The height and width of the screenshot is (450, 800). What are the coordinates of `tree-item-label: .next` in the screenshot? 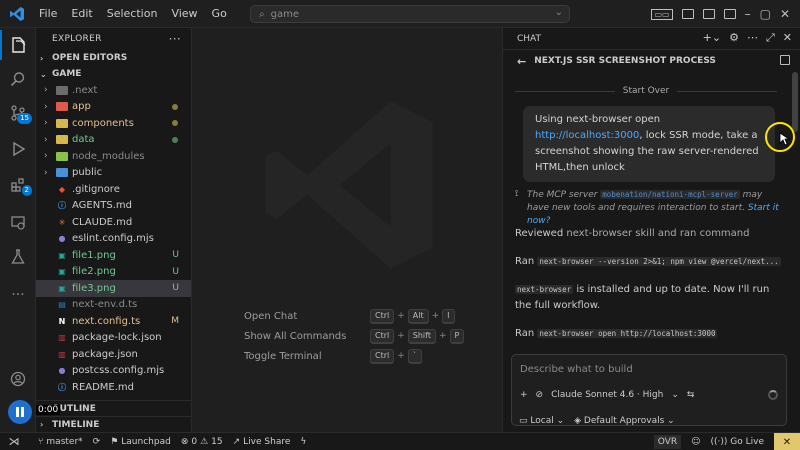 It's located at (85, 90).